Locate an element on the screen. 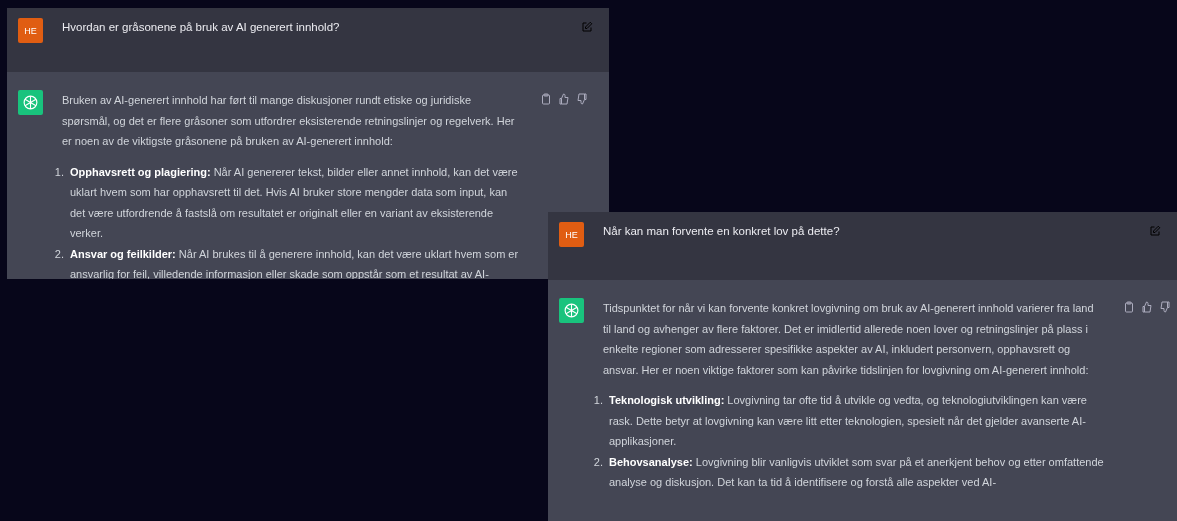 This screenshot has width=1177, height=521. list-item-text: Opphavsrett og plagiering: Når AI genererer tekst, bilder eller annet innhold, kan det være uklart hvem som har opphavsrett til det. Hvis AI bruker store mengder data som input, kan det være utfordrende å fastslå om resultatet er originalt eller en variant av eksisterende verker. is located at coordinates (294, 202).